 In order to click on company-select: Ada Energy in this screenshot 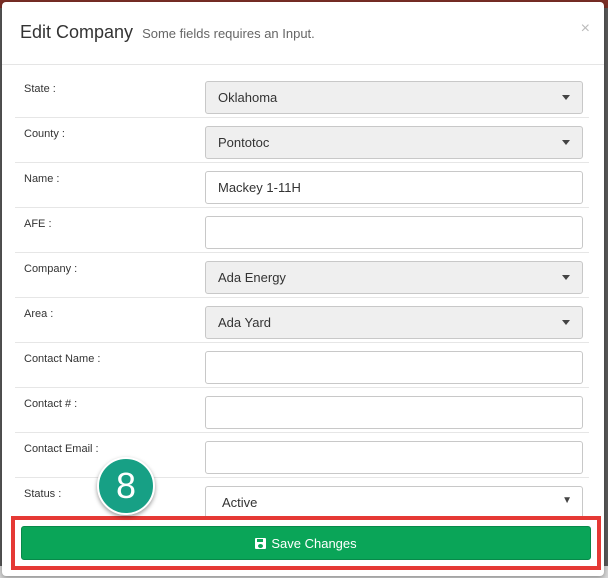, I will do `click(394, 277)`.